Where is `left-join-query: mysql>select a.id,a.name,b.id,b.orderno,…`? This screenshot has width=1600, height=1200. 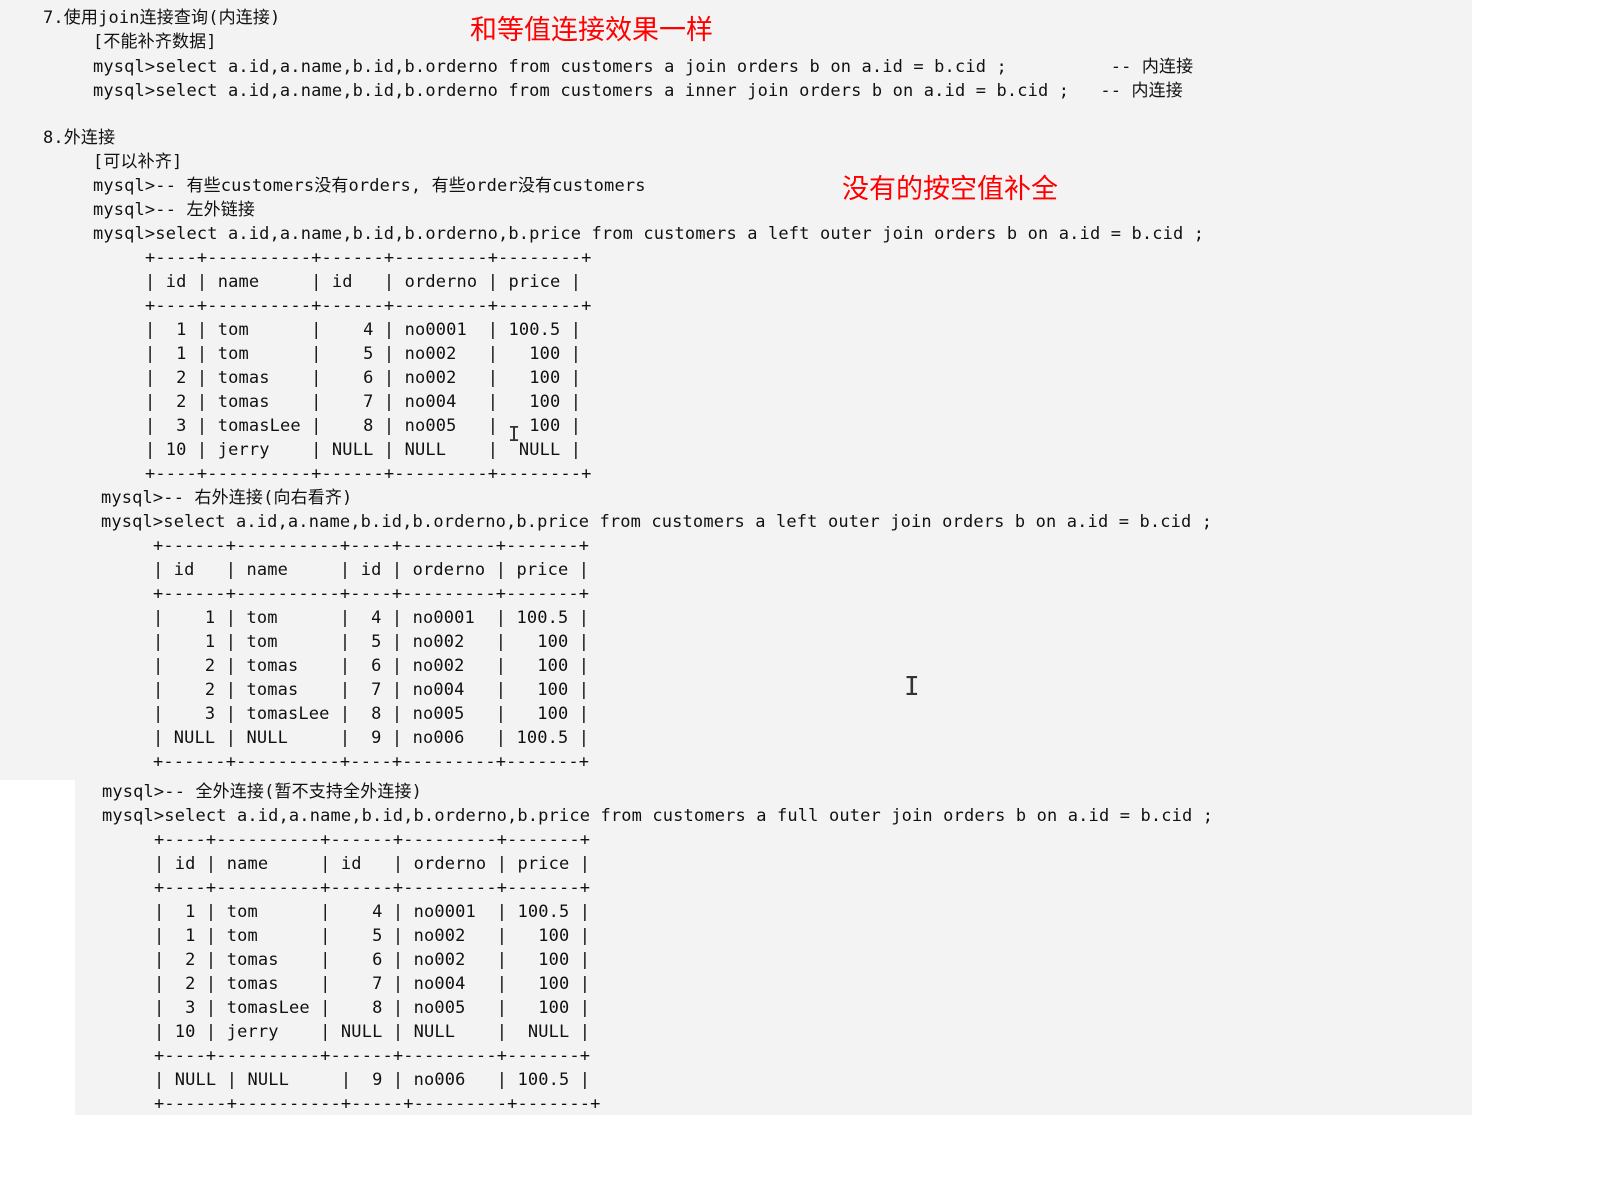 left-join-query: mysql>select a.id,a.name,b.id,b.orderno,… is located at coordinates (649, 234).